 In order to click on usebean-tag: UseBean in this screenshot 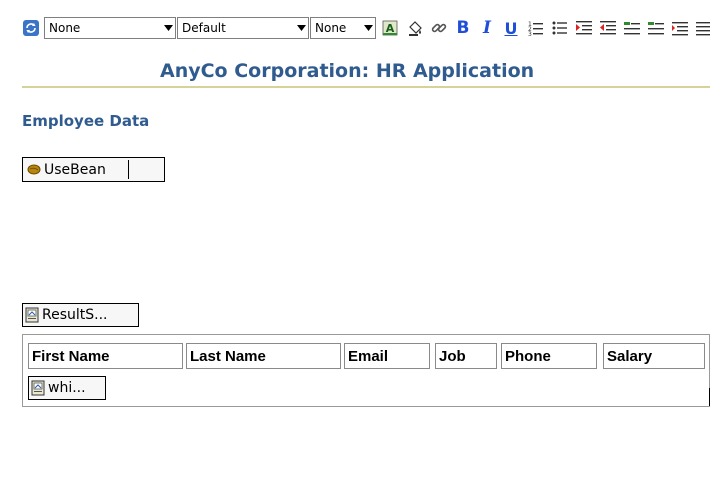, I will do `click(93, 169)`.